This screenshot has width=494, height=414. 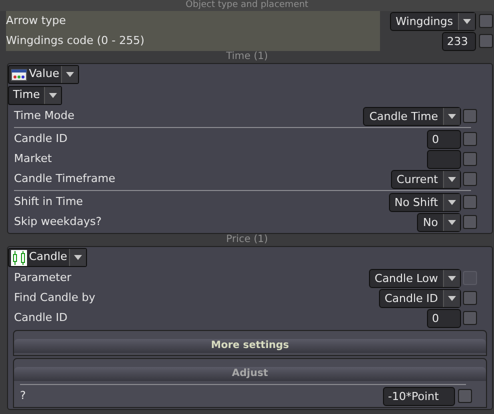 What do you see at coordinates (433, 21) in the screenshot?
I see `dropdown: Wingdings` at bounding box center [433, 21].